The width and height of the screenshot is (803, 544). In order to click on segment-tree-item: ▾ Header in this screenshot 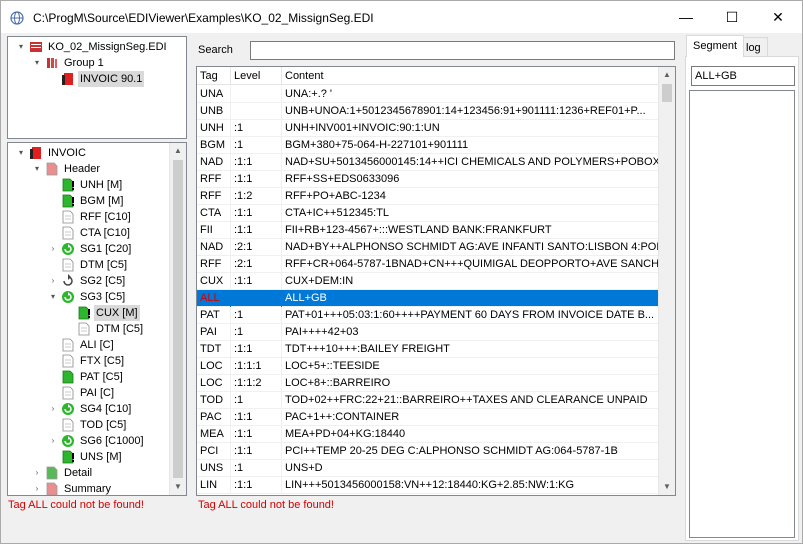, I will do `click(100, 169)`.